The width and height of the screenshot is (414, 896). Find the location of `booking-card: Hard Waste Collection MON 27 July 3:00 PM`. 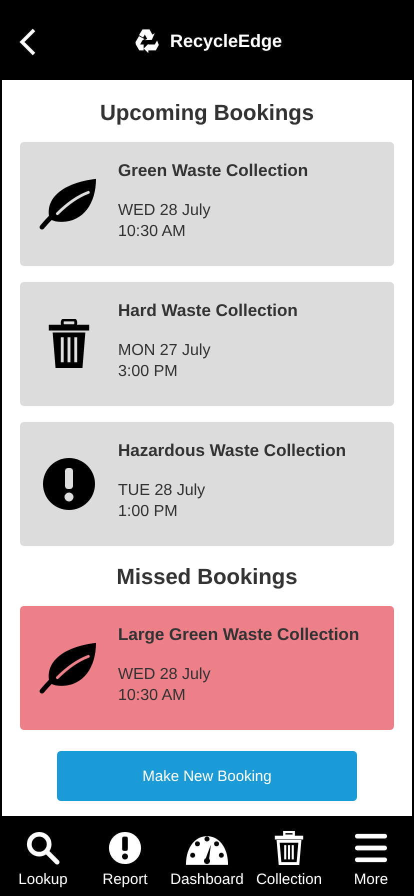

booking-card: Hard Waste Collection MON 27 July 3:00 PM is located at coordinates (207, 344).